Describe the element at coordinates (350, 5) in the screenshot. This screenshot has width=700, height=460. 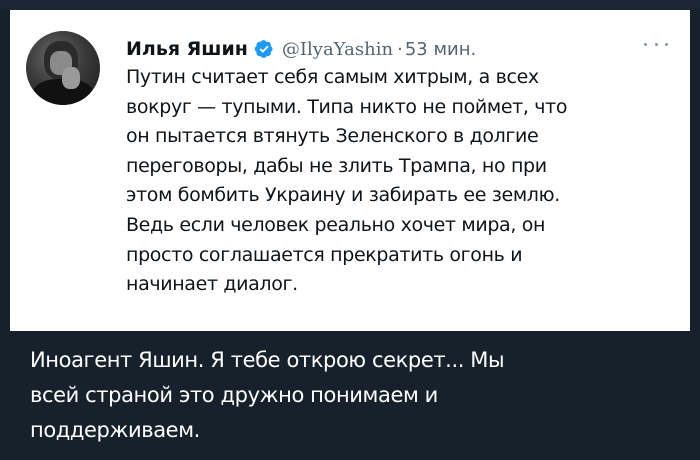
I see `top-strip` at that location.